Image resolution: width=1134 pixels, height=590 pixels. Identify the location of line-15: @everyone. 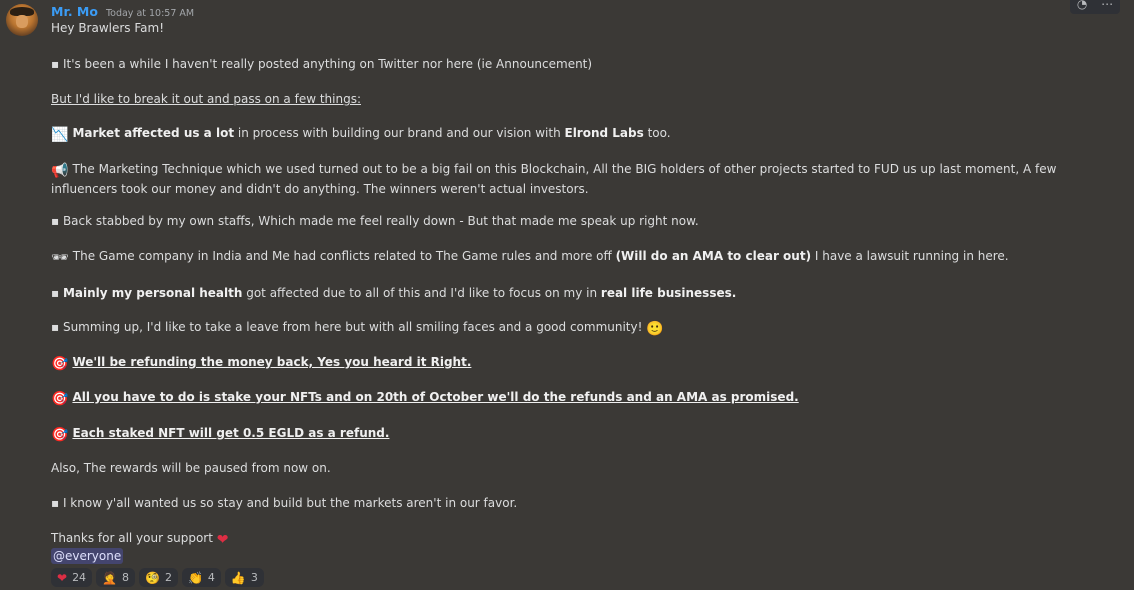
(87, 556).